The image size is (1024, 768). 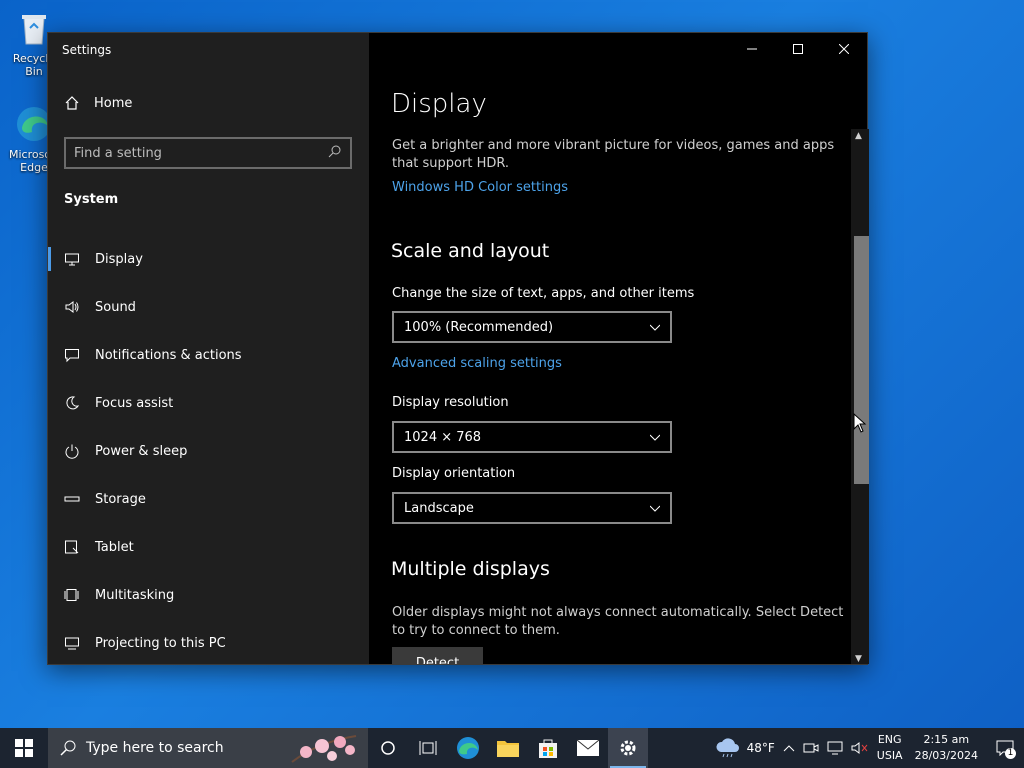 I want to click on sidebar-item-notifications: Notifications & actions, so click(x=208, y=355).